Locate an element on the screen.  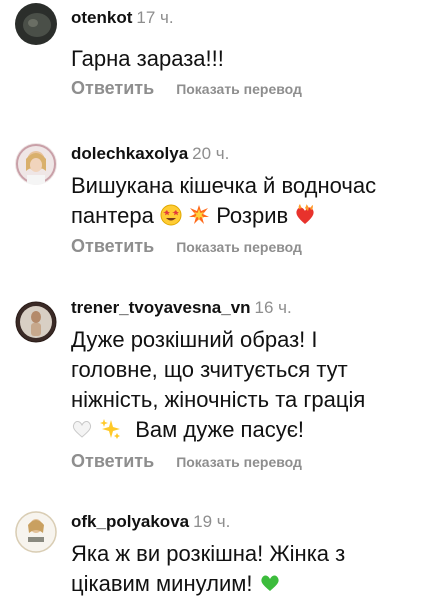
timestamp: 19 ч. is located at coordinates (212, 521).